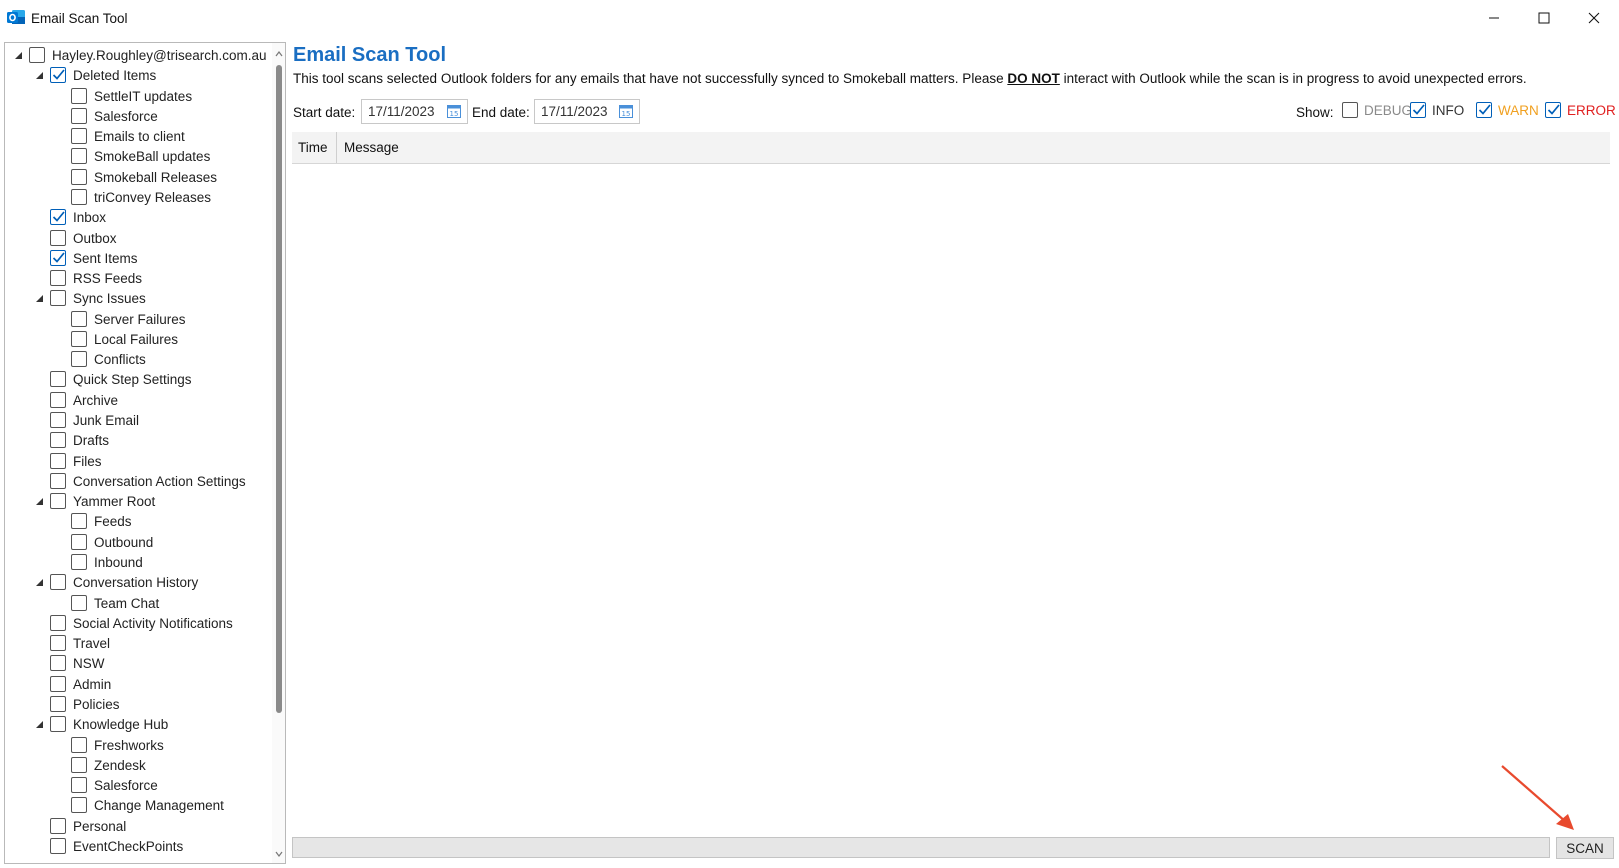 The height and width of the screenshot is (868, 1619). What do you see at coordinates (95, 501) in the screenshot?
I see `tree-node: Yammer Root` at bounding box center [95, 501].